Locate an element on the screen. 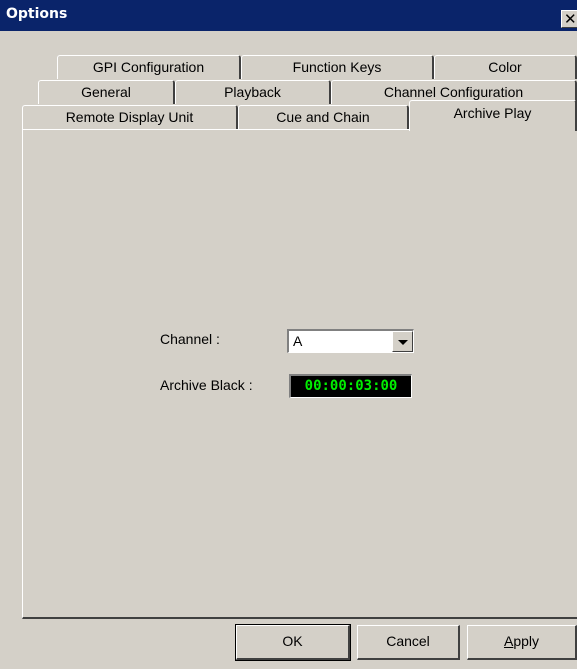  ok-button: OK is located at coordinates (293, 642).